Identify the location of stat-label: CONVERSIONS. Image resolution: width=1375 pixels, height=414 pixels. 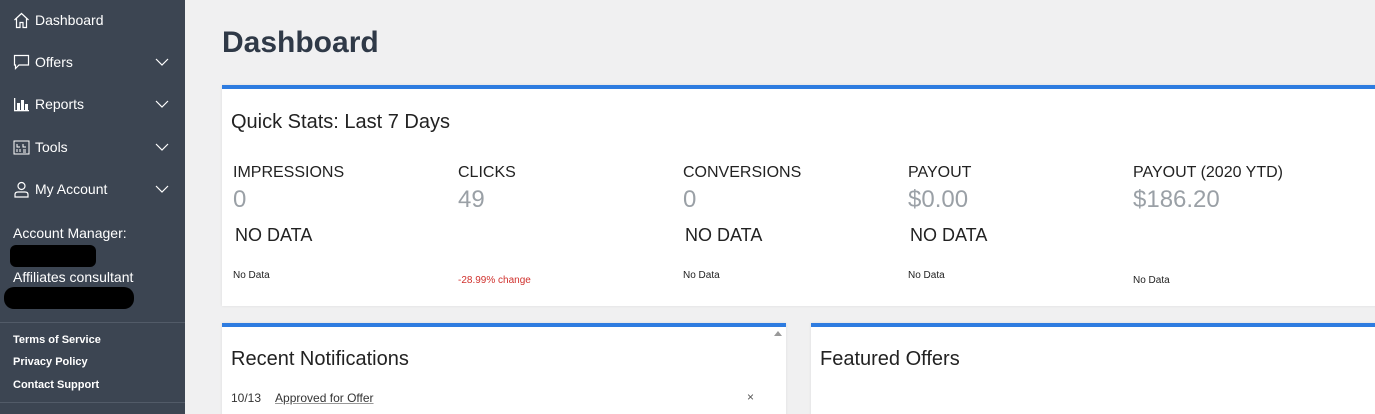
(742, 172).